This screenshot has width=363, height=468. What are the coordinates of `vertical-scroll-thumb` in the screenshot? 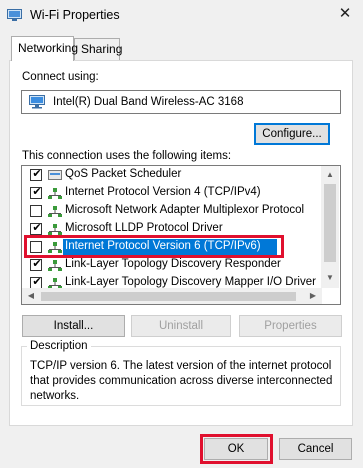 It's located at (330, 223).